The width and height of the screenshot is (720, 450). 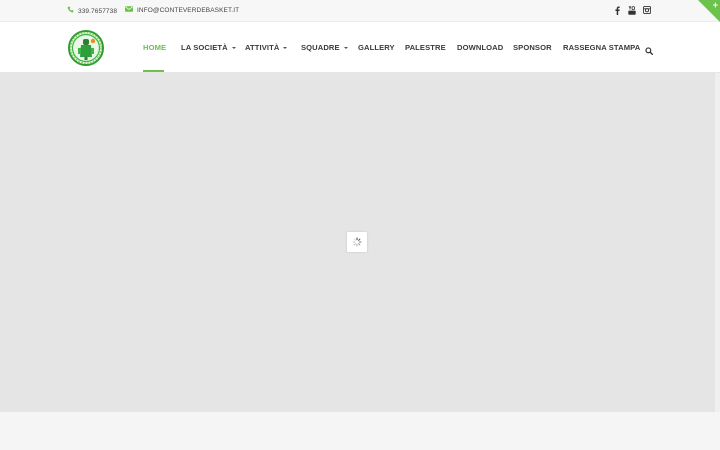 I want to click on nav-palestre: PALESTRE, so click(x=425, y=47).